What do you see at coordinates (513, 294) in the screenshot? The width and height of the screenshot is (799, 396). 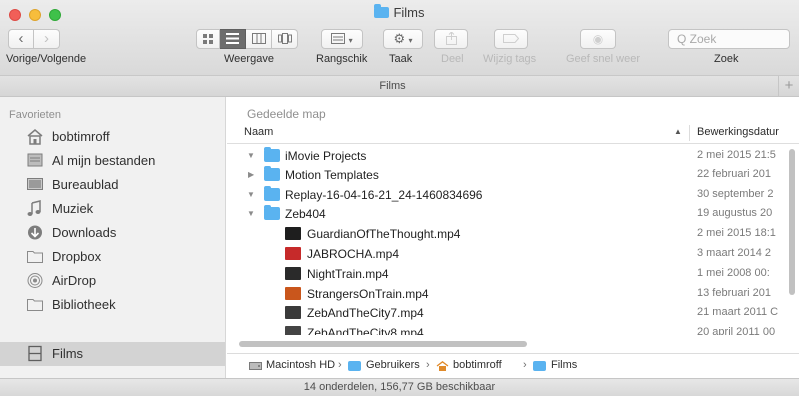 I see `table-row: StrangersOnTrain.mp4 13 februari 201` at bounding box center [513, 294].